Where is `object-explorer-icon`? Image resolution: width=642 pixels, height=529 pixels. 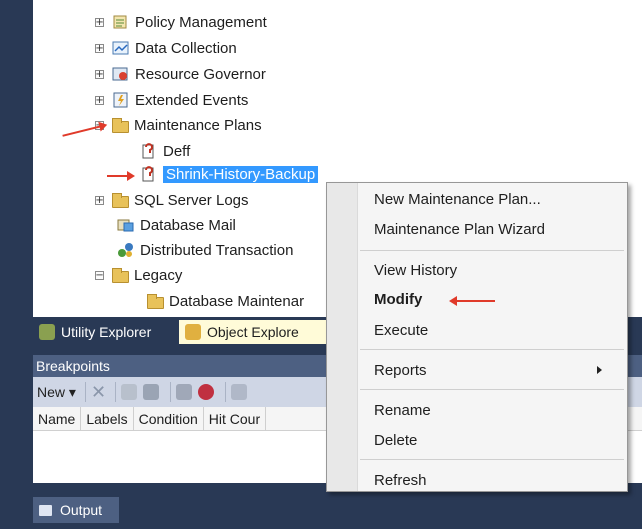
object-explorer-icon is located at coordinates (193, 332).